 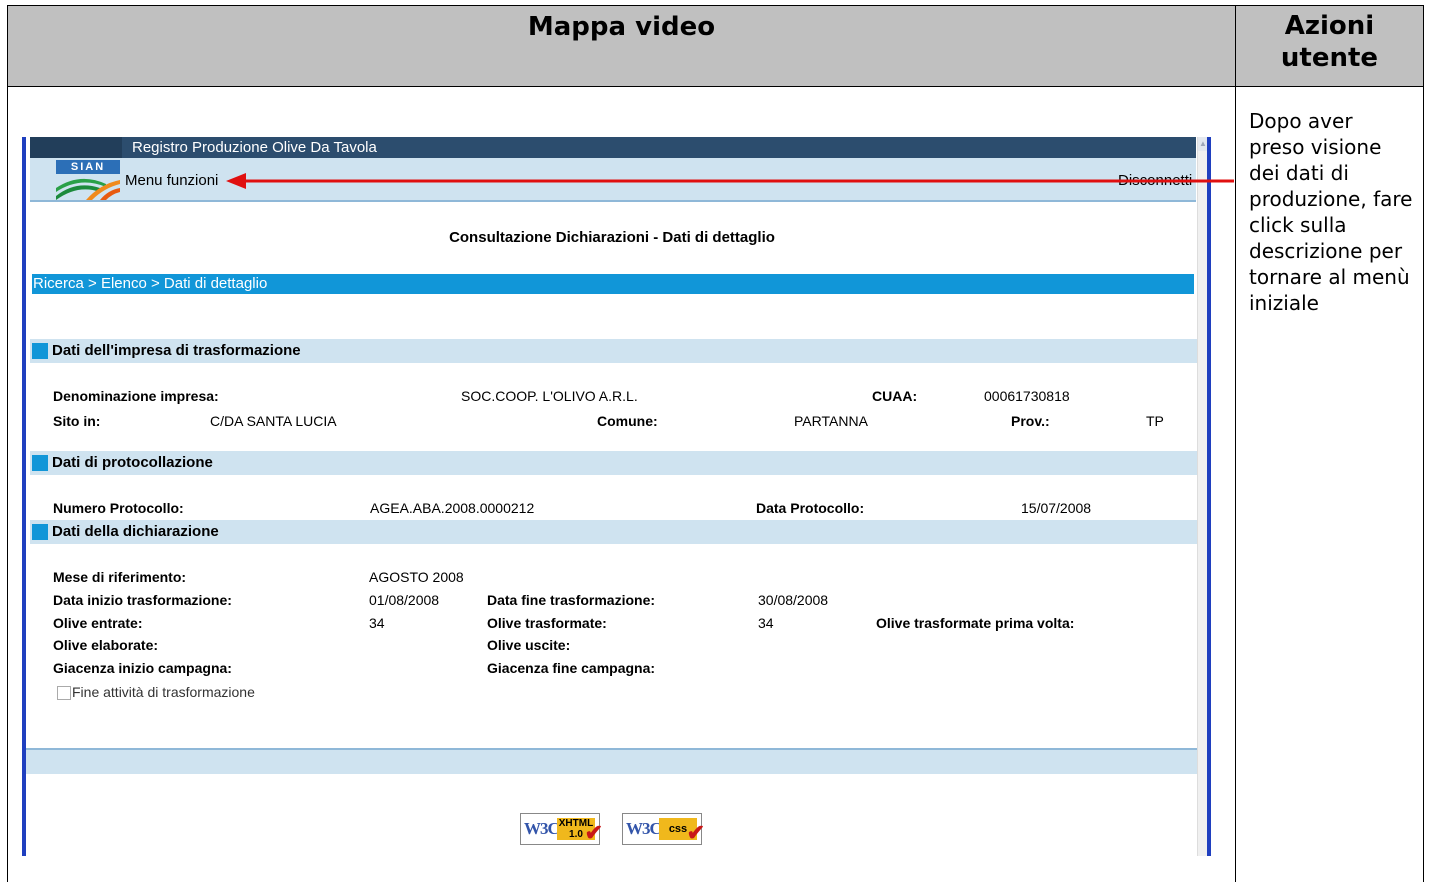 I want to click on data-protocollo-label: Data Protocollo:, so click(x=810, y=508).